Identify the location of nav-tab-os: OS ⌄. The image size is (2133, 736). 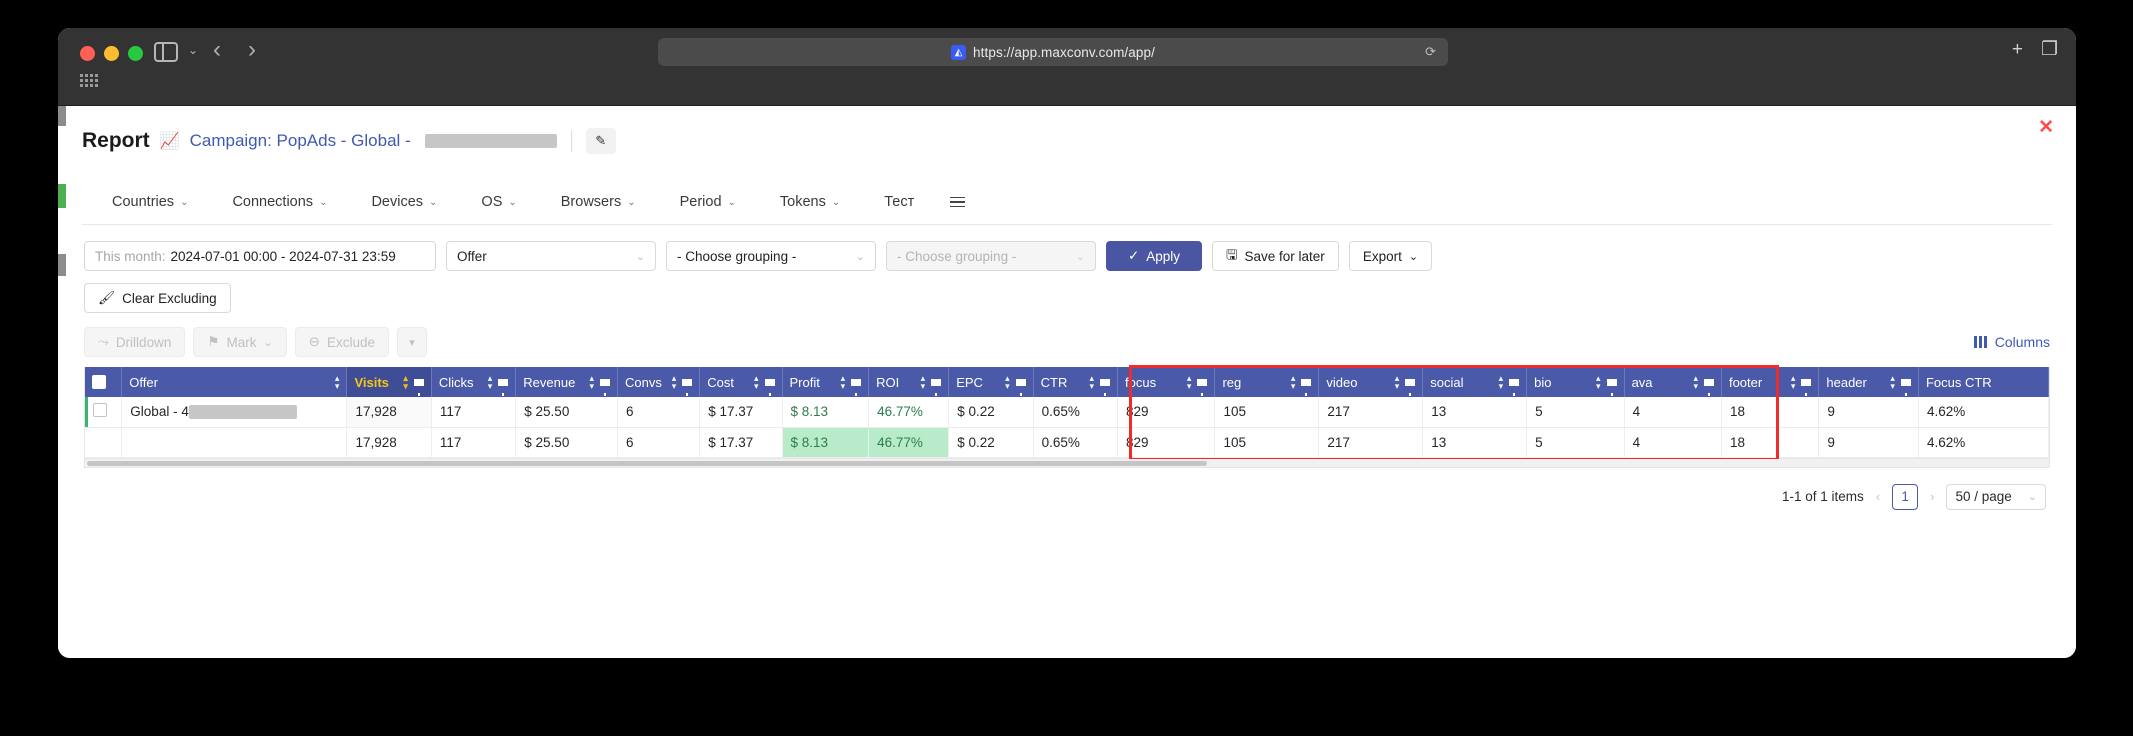
(498, 205).